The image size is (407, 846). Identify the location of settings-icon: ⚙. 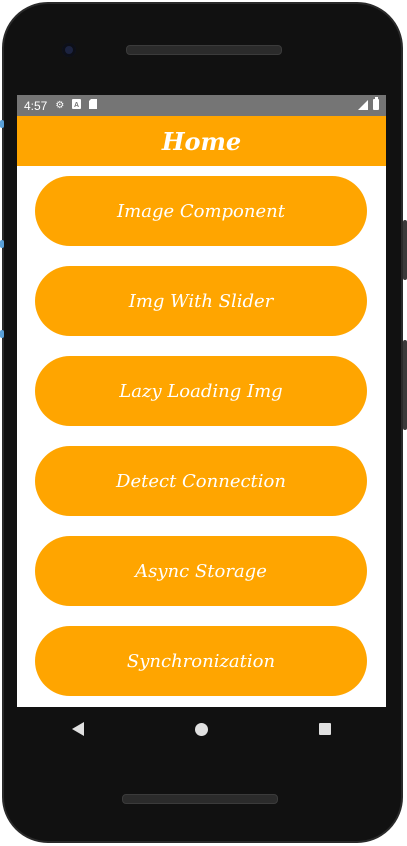
(60, 105).